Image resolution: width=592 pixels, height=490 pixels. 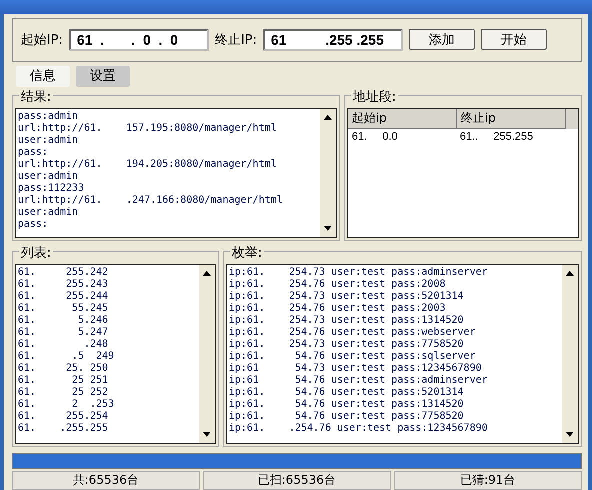 What do you see at coordinates (496, 137) in the screenshot?
I see `table-cell-text: 61.. 255.255` at bounding box center [496, 137].